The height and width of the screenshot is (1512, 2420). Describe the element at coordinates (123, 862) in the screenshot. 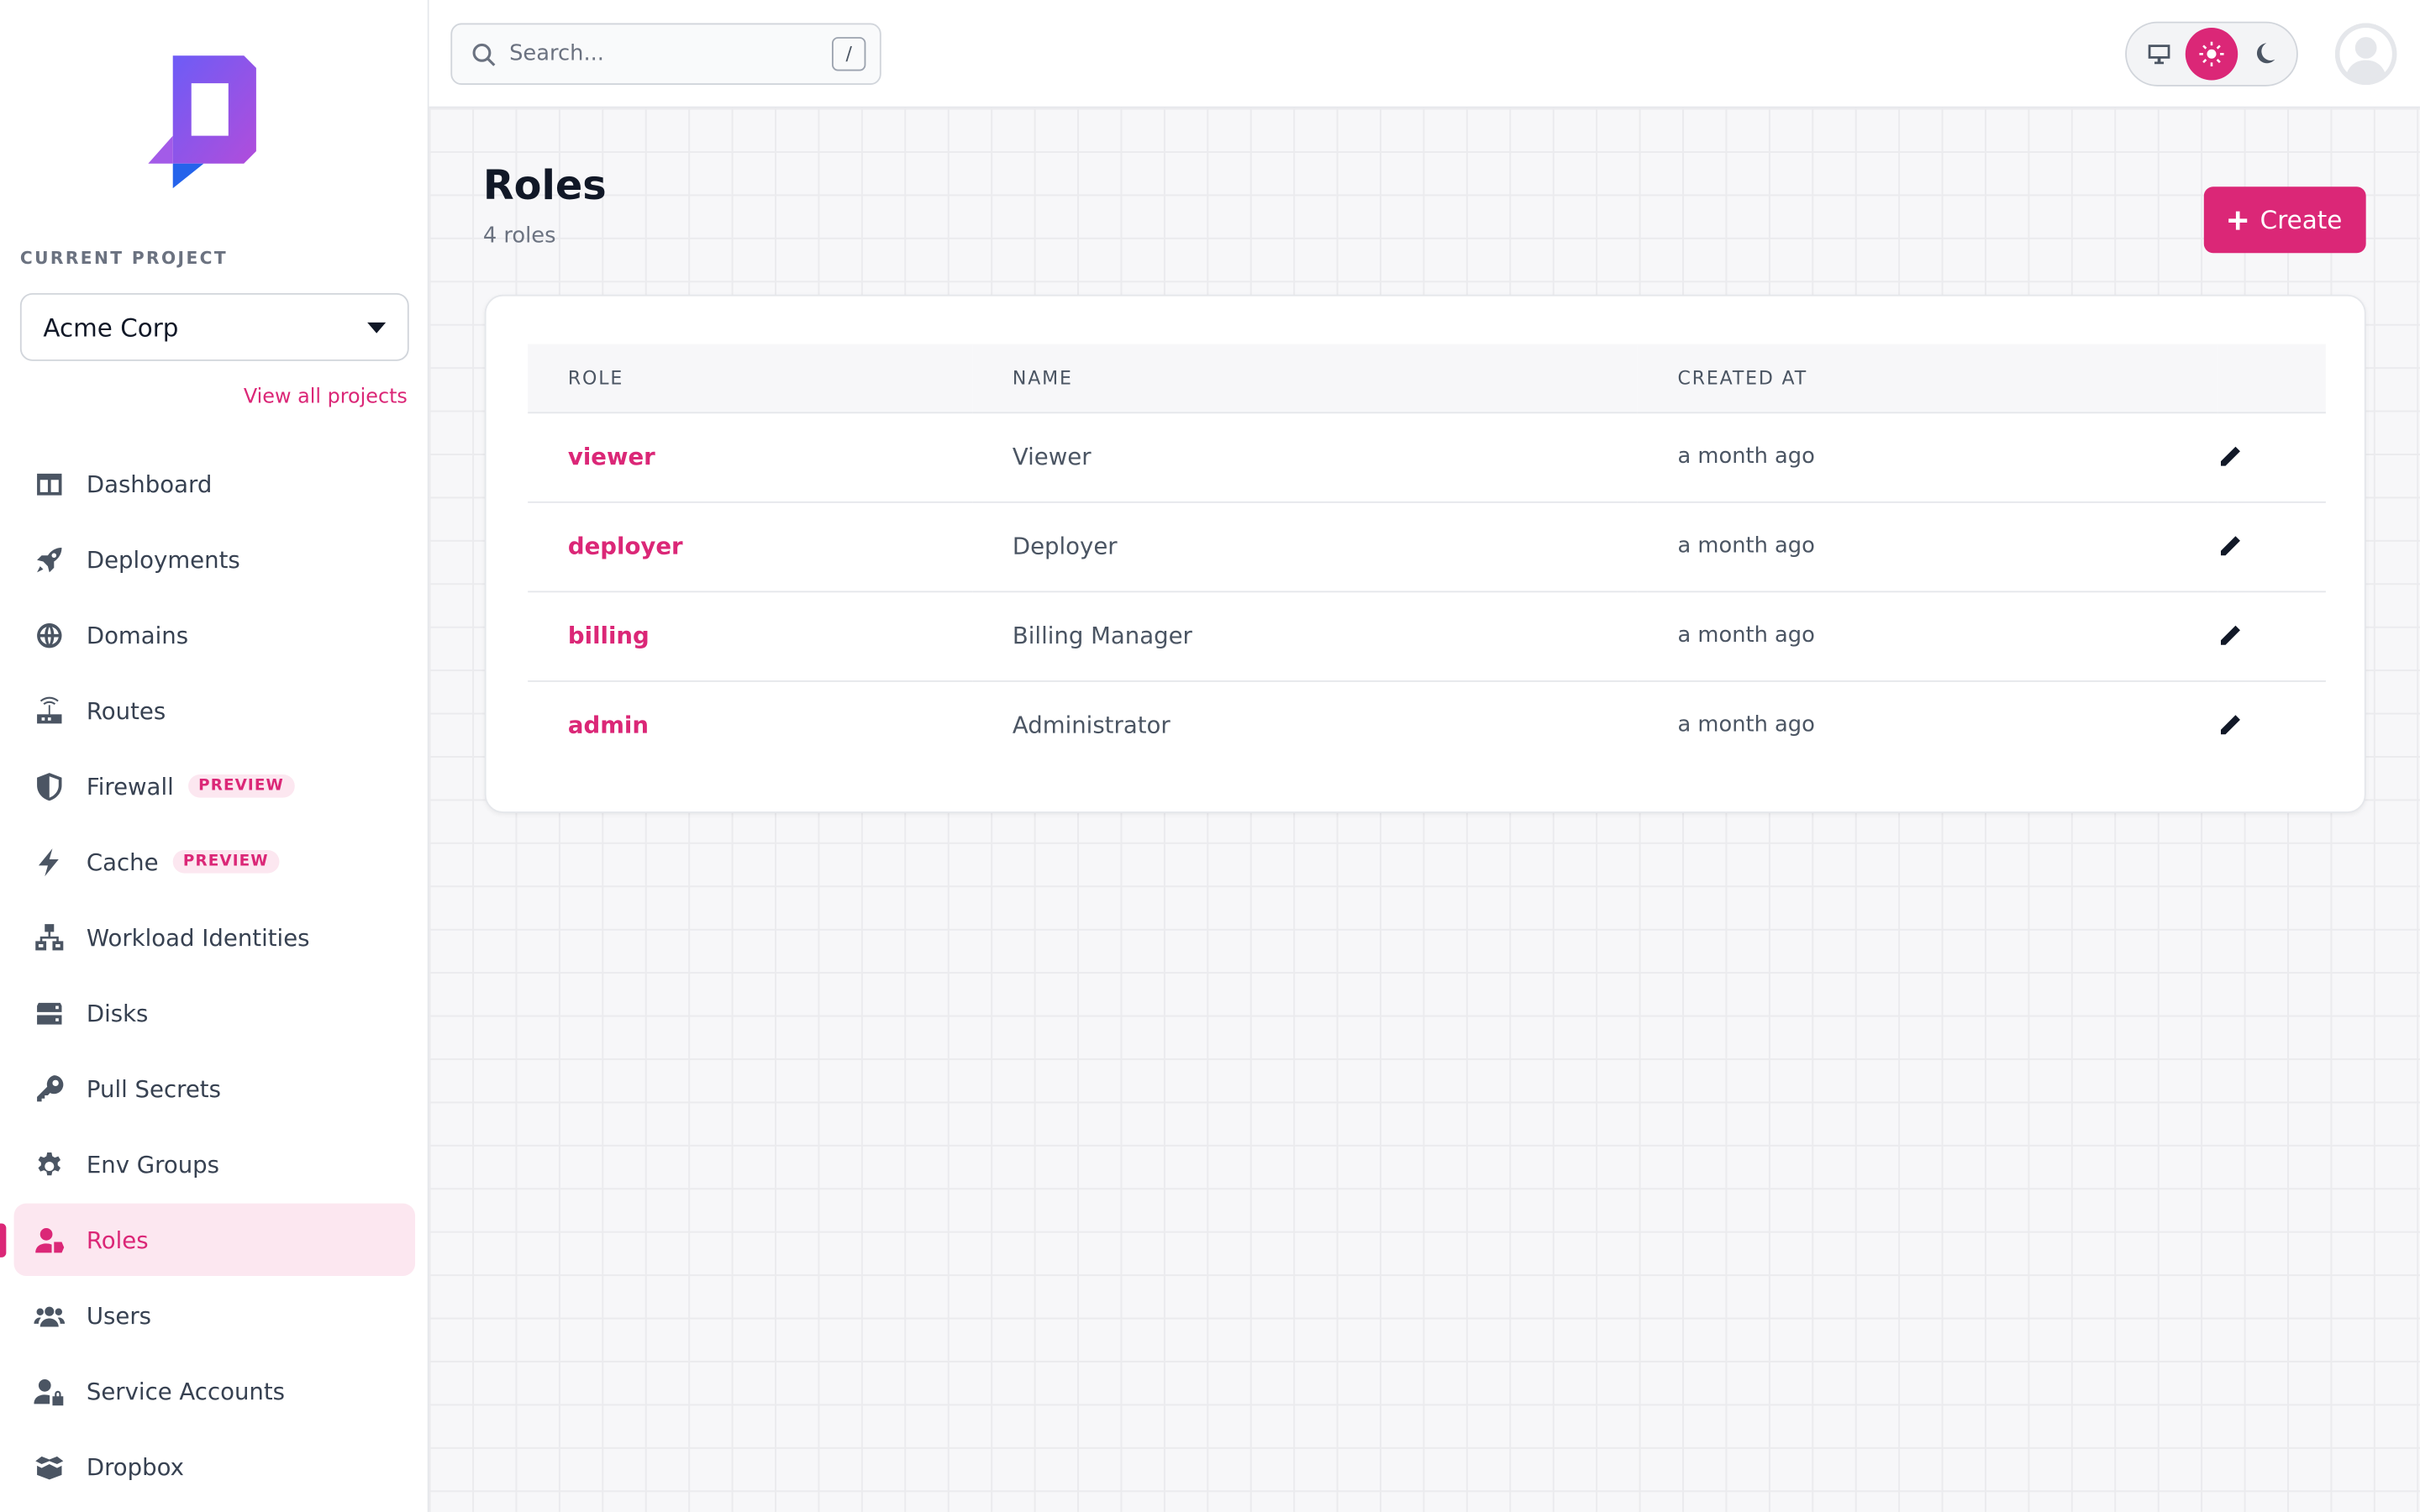

I see `sidebar-item-label: Cache` at that location.